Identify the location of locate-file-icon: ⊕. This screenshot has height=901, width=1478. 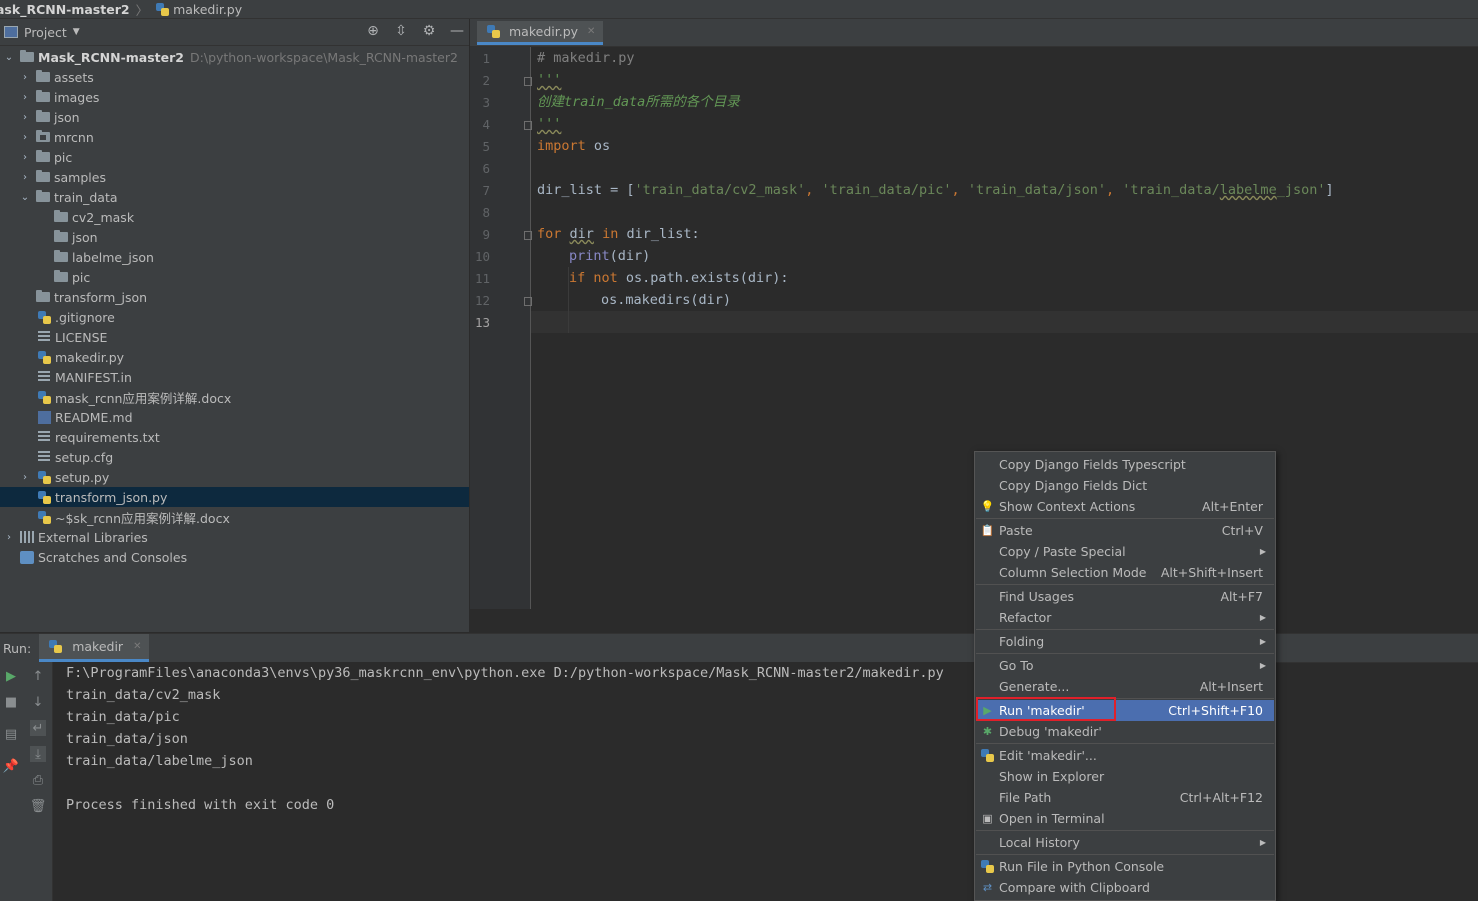
(373, 31).